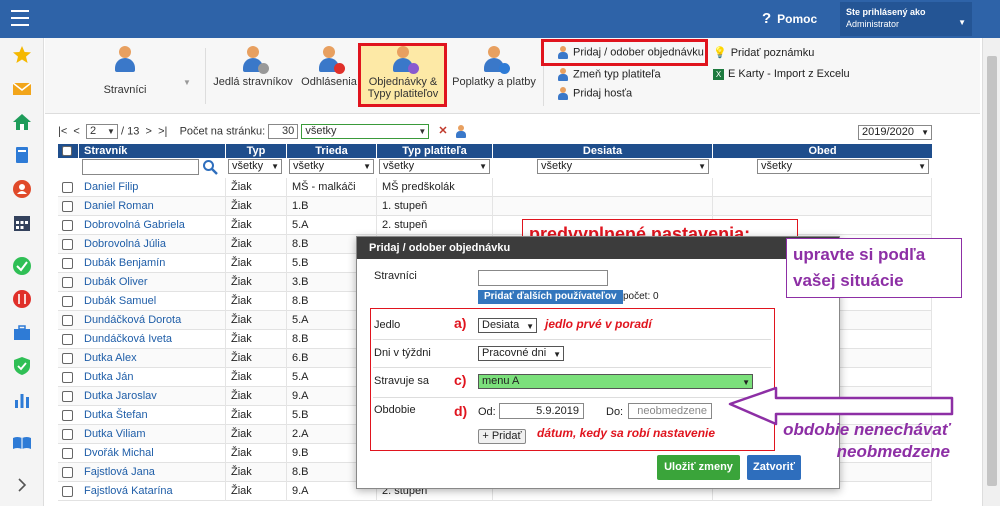 This screenshot has width=1000, height=506. Describe the element at coordinates (22, 333) in the screenshot. I see `briefcase-icon` at that location.